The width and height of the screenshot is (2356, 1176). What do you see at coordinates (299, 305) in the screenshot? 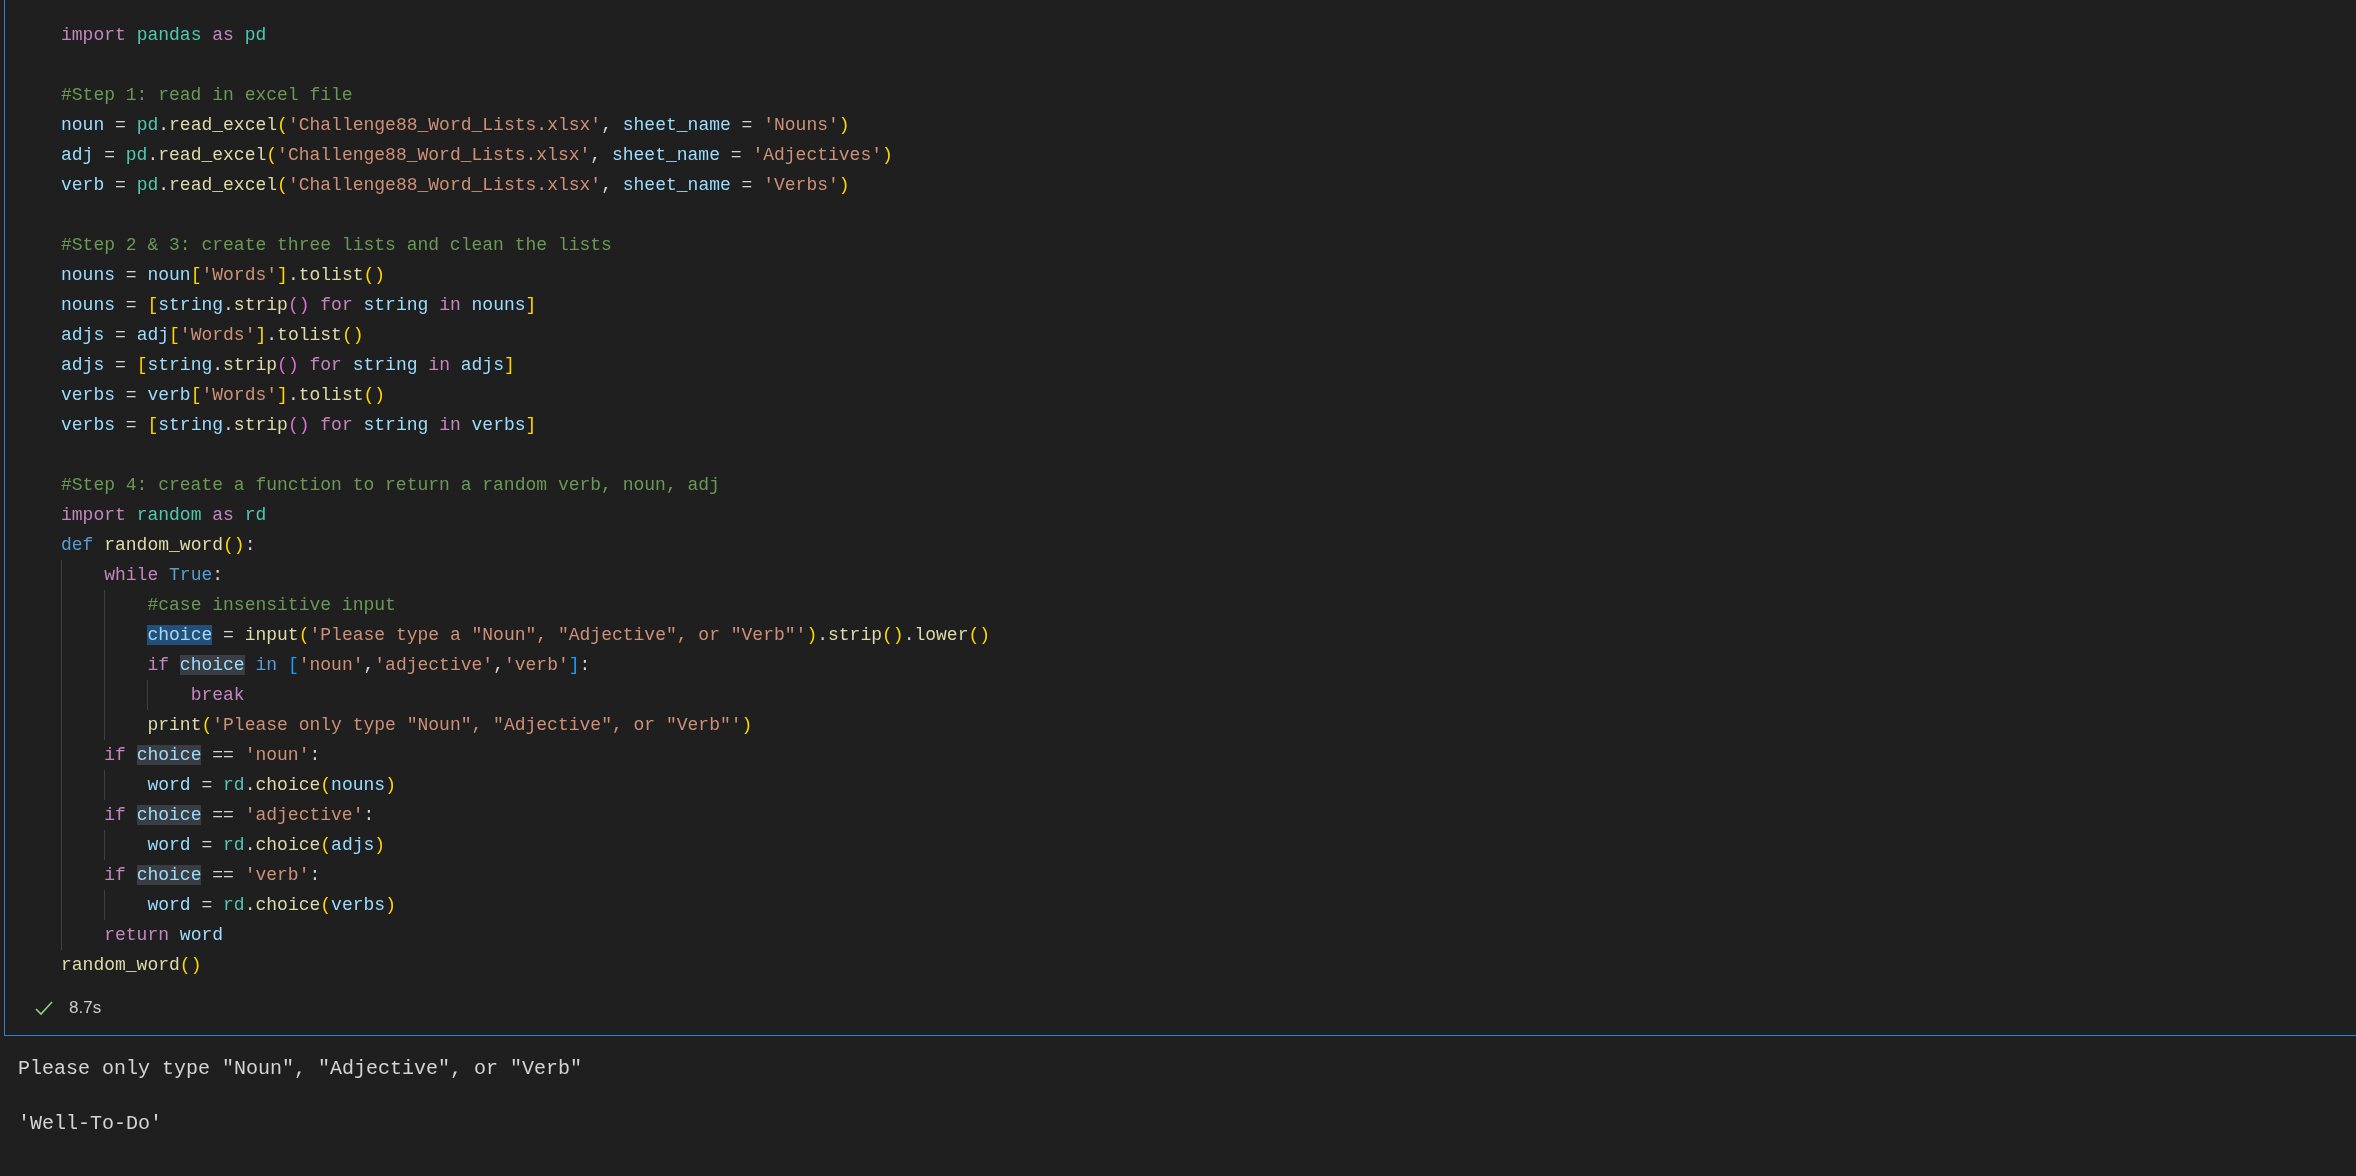
I see `code-line: nouns = [string.strip() for string in nouns]` at bounding box center [299, 305].